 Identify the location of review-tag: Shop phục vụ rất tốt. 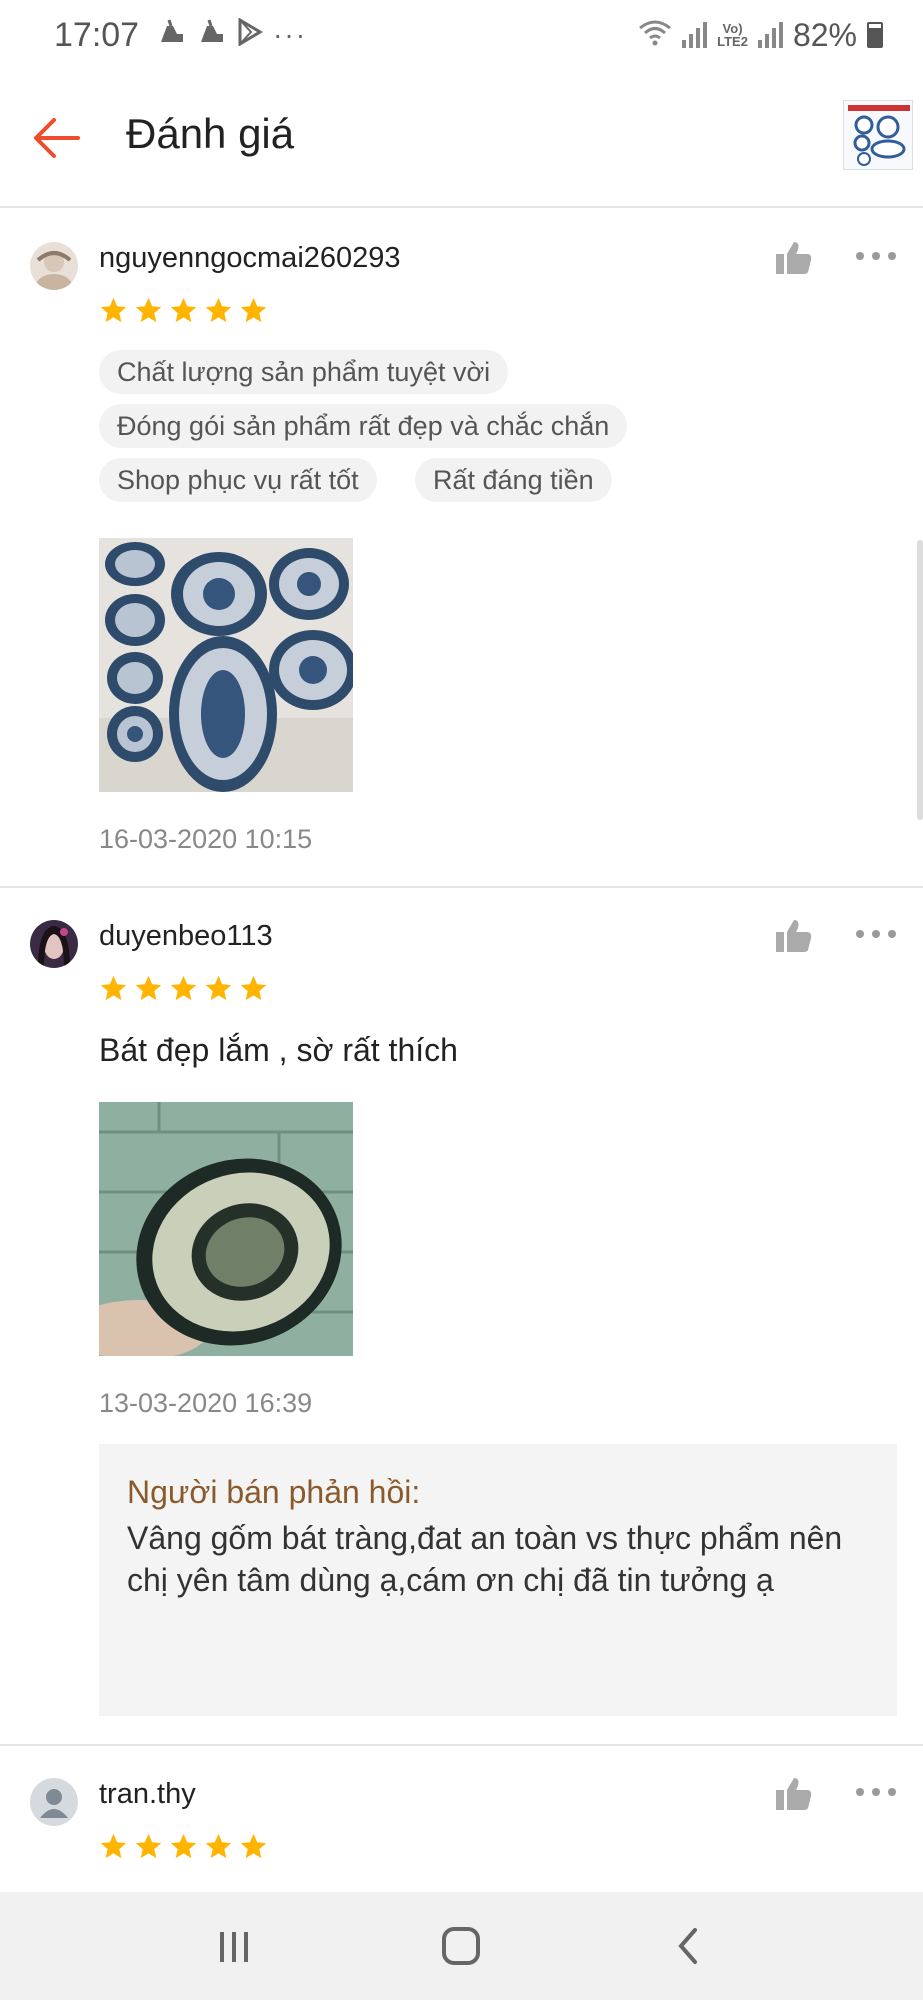
(238, 480).